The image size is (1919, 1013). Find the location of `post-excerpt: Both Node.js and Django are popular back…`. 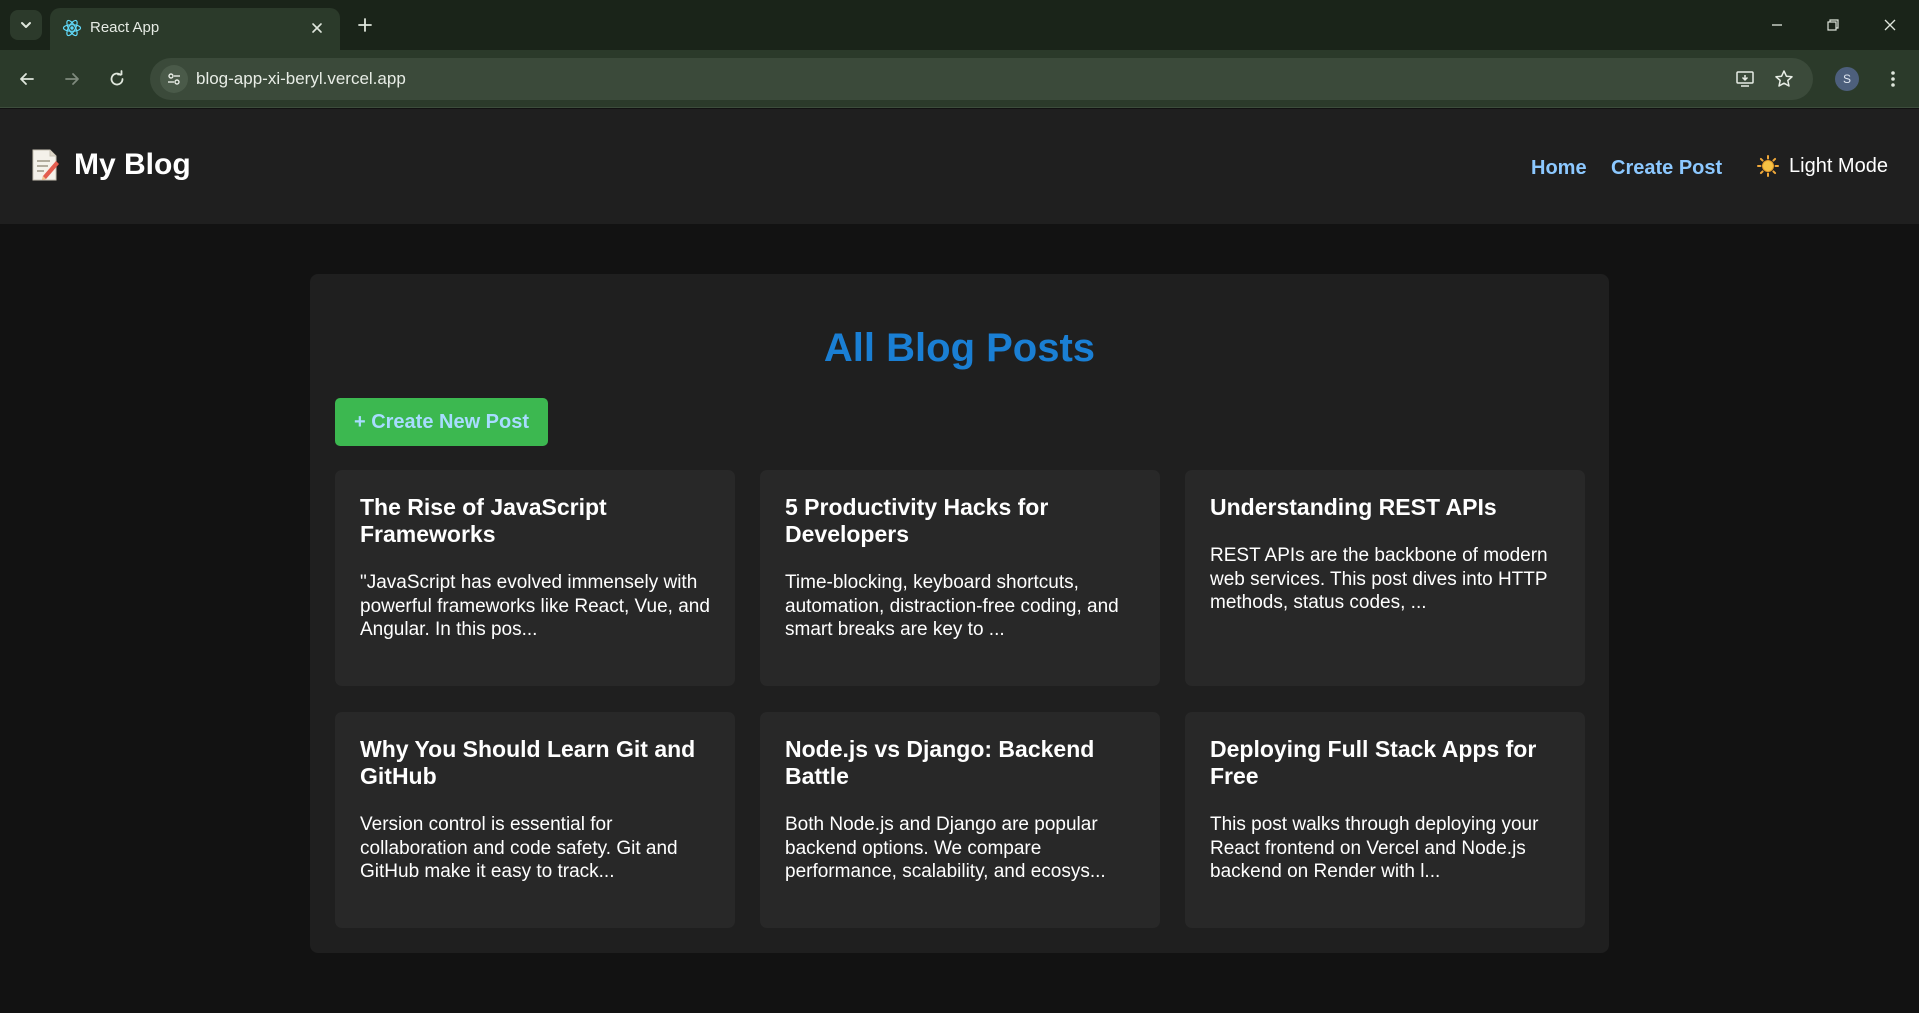

post-excerpt: Both Node.js and Django are popular back… is located at coordinates (945, 848).